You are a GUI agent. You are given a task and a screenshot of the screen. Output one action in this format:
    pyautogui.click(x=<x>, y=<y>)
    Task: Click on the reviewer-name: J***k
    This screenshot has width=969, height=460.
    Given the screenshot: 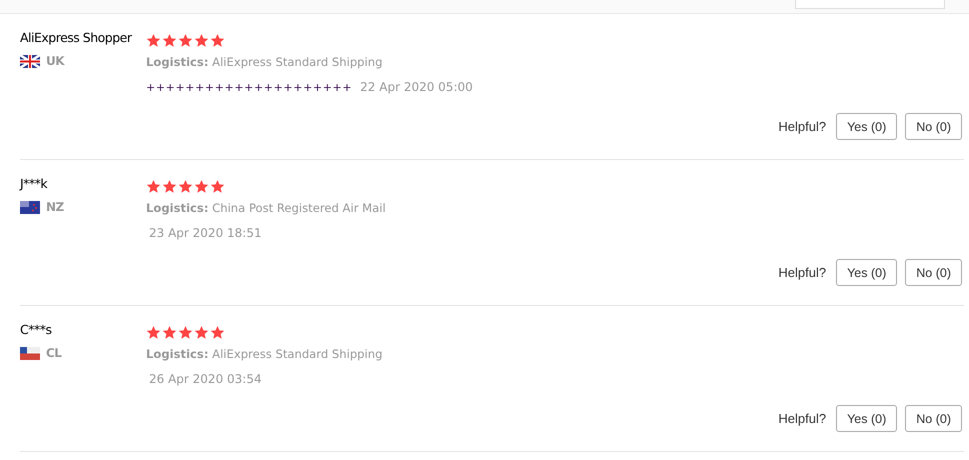 What is the action you would take?
    pyautogui.click(x=34, y=184)
    